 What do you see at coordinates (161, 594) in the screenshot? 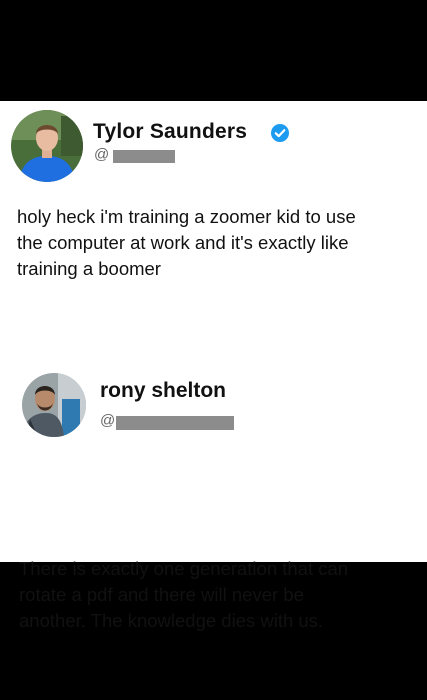
I see `tweet-text-line: rotate a pdf and there will never be` at bounding box center [161, 594].